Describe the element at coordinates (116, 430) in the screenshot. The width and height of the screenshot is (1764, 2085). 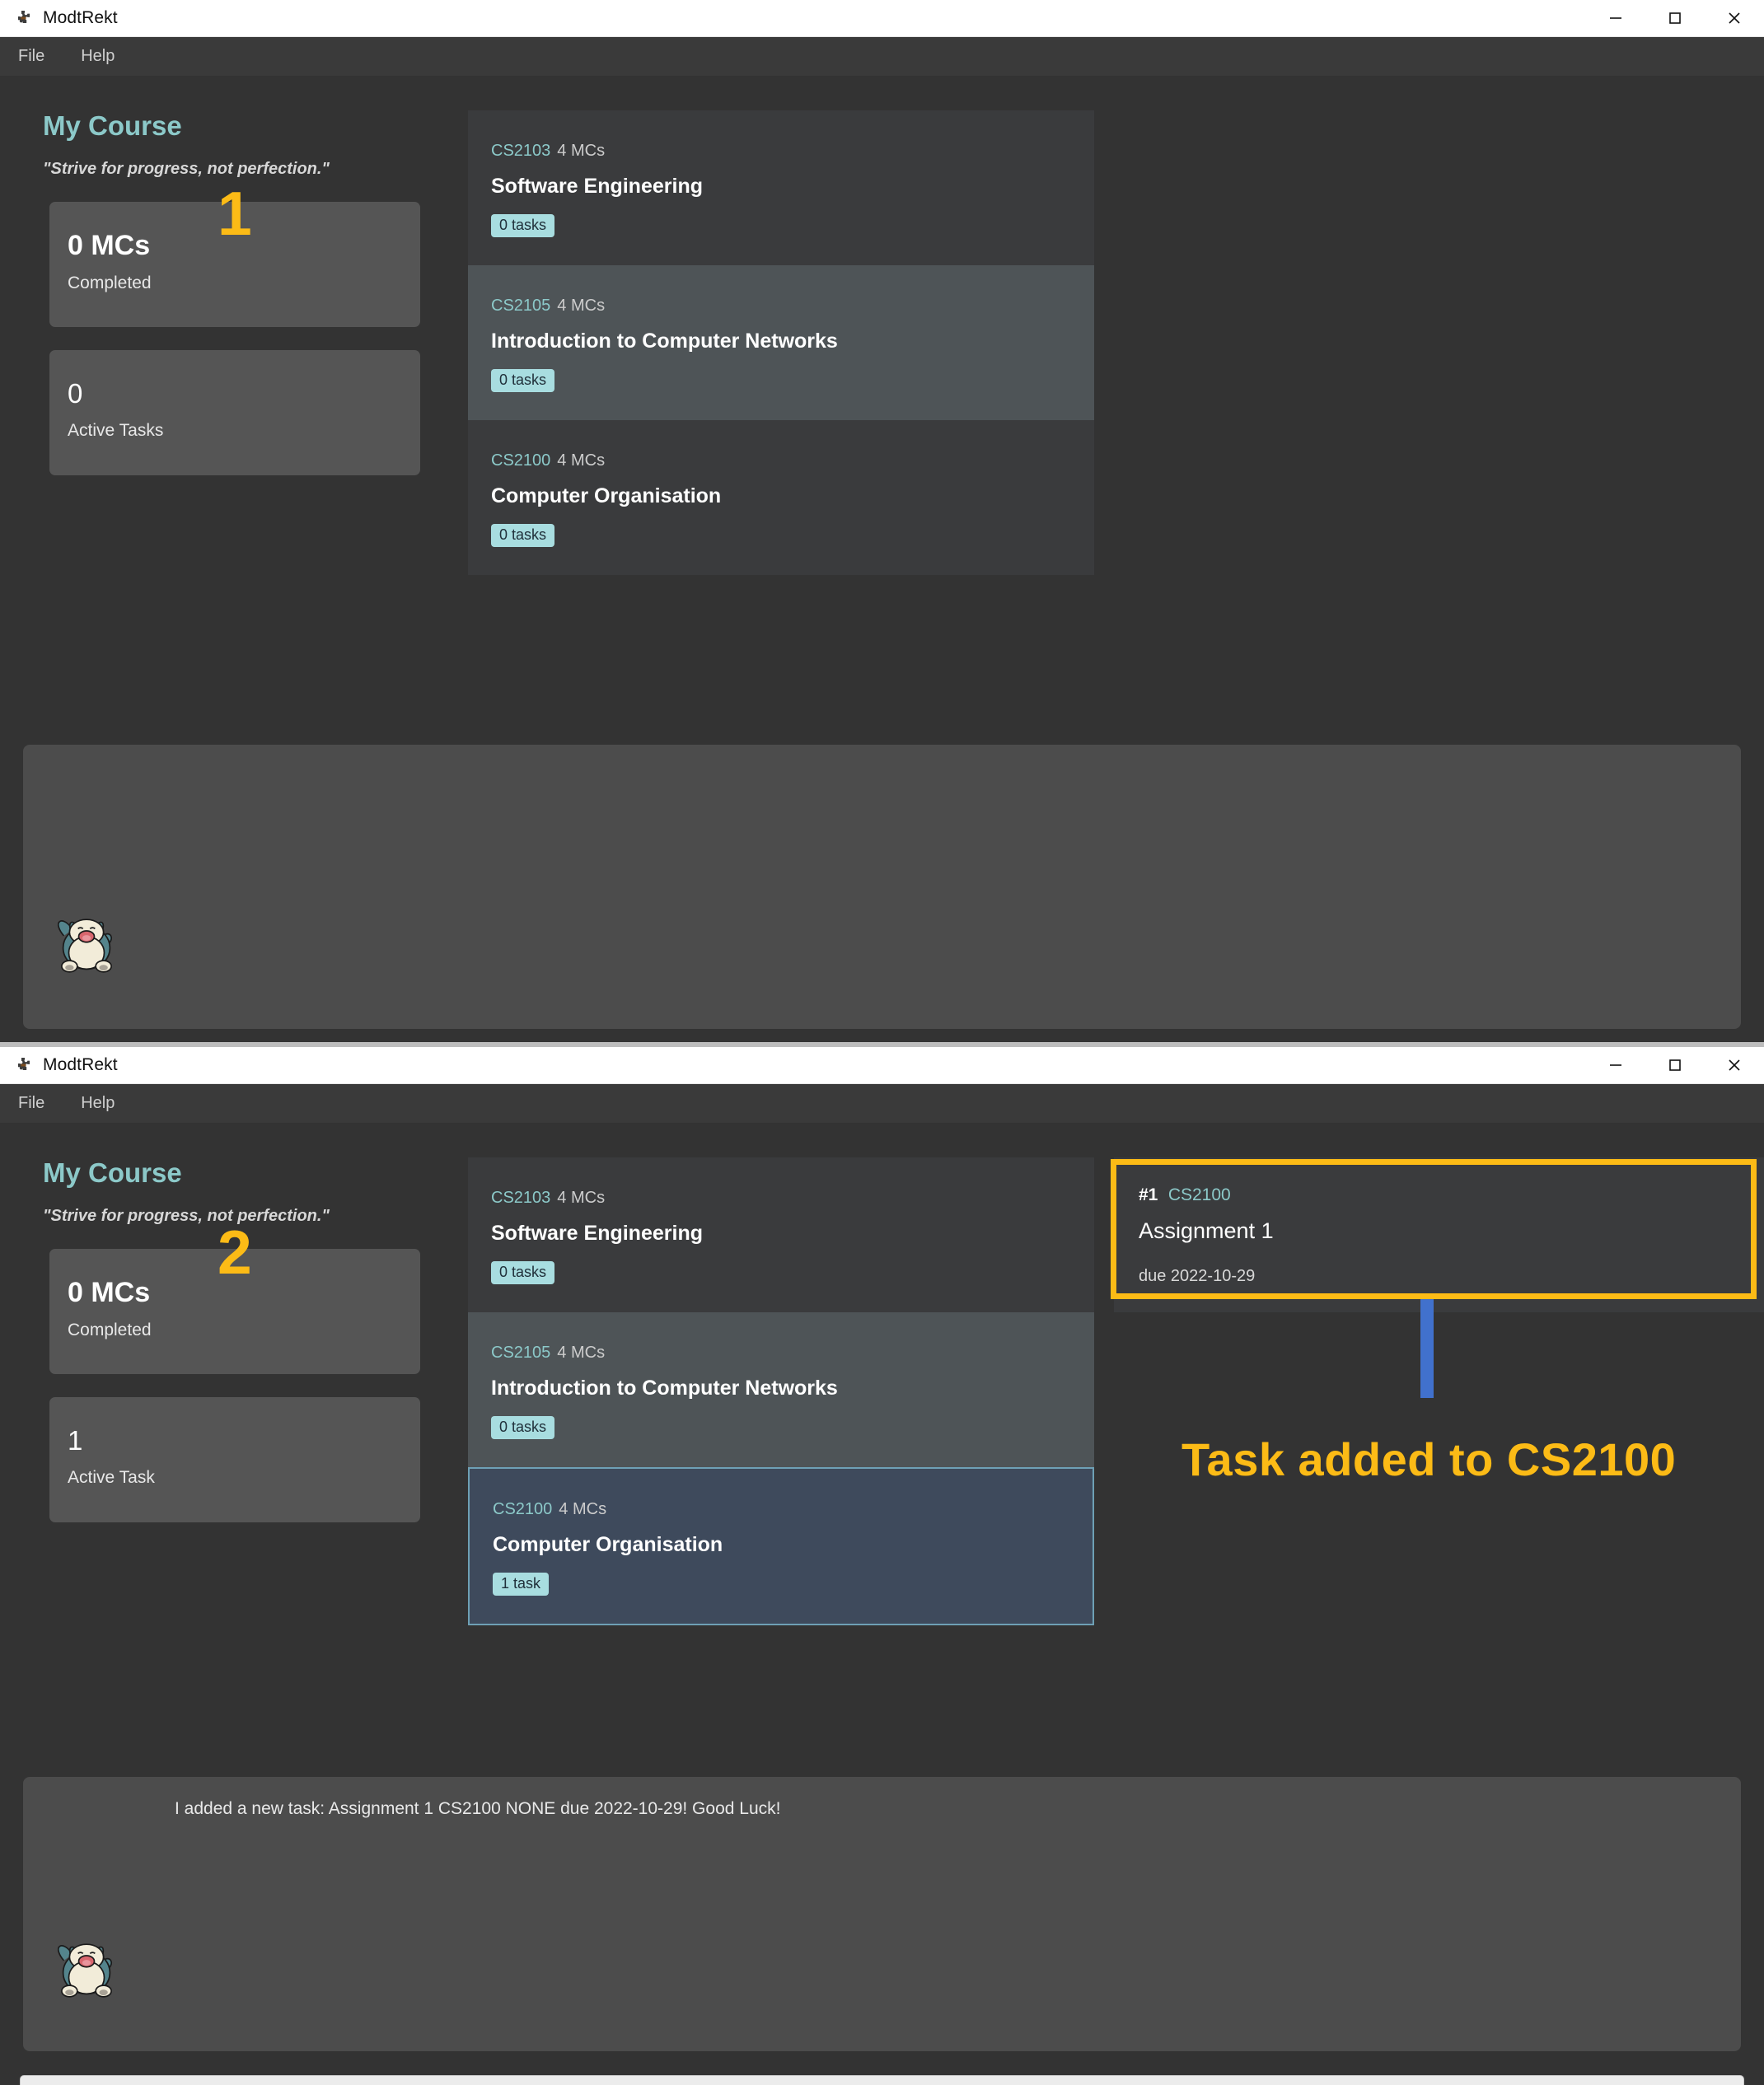
I see `stat-label: Active Tasks` at that location.